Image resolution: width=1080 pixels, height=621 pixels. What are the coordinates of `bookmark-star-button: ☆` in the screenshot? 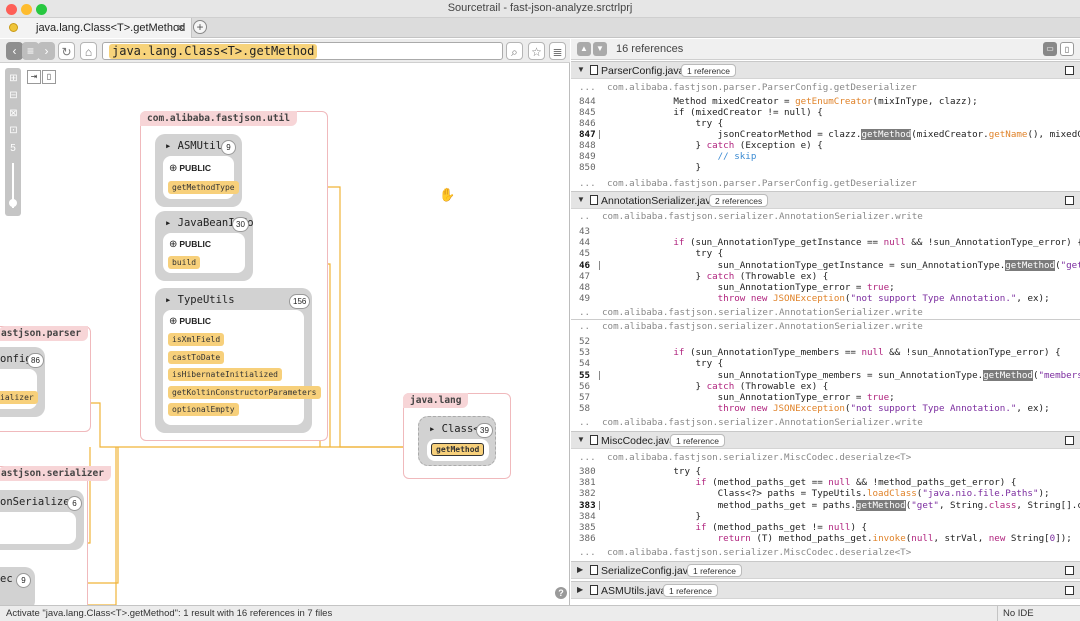 It's located at (536, 51).